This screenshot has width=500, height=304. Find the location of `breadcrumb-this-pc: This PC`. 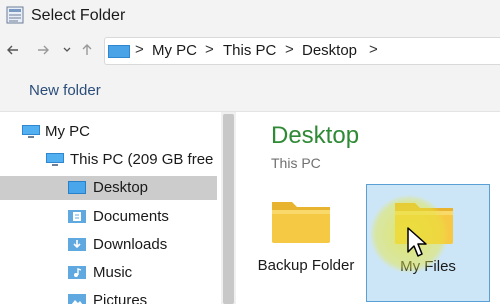

breadcrumb-this-pc: This PC is located at coordinates (249, 50).